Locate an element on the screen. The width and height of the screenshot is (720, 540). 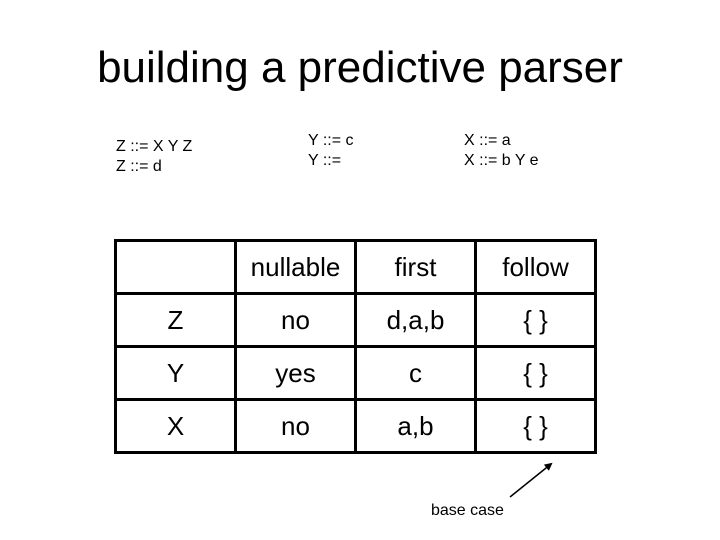
header-cell-follow: follow is located at coordinates (535, 267).